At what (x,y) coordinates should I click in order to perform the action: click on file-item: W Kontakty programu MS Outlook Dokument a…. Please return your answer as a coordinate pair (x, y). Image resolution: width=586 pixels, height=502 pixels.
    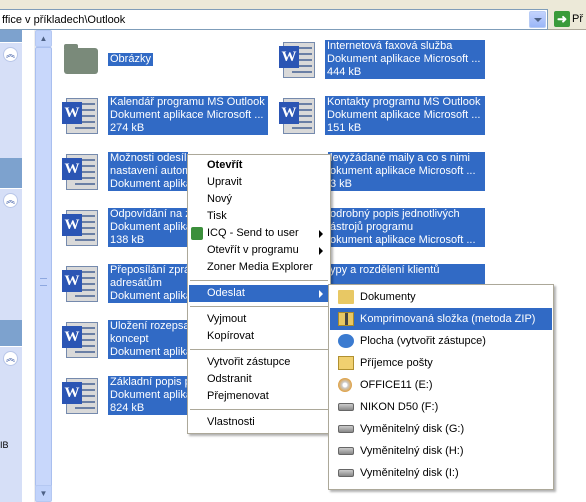
    Looking at the image, I should click on (383, 116).